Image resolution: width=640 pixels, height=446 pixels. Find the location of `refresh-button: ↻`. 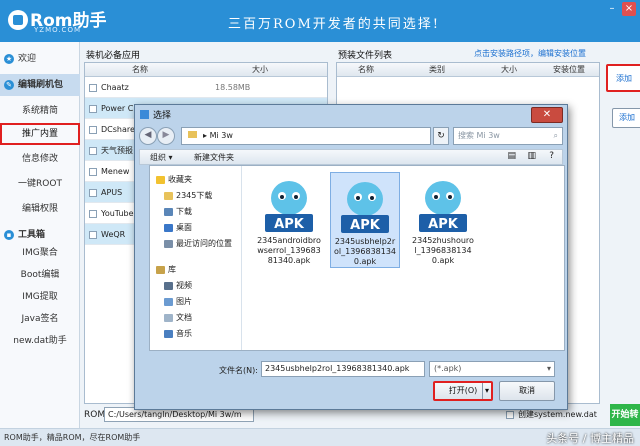

refresh-button: ↻ is located at coordinates (441, 136).